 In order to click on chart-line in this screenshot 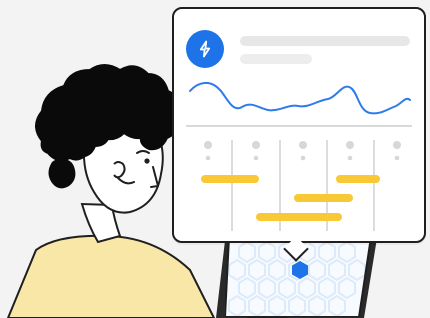, I will do `click(300, 98)`.